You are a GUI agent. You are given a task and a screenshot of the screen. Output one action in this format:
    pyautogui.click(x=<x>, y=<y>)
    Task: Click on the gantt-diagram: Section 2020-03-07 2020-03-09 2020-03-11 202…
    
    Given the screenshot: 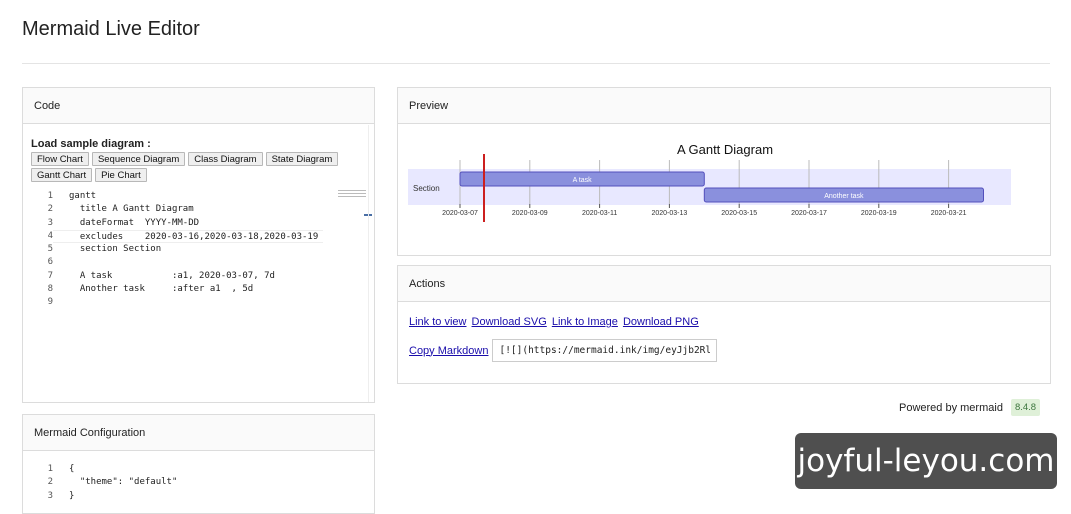 What is the action you would take?
    pyautogui.click(x=709, y=188)
    